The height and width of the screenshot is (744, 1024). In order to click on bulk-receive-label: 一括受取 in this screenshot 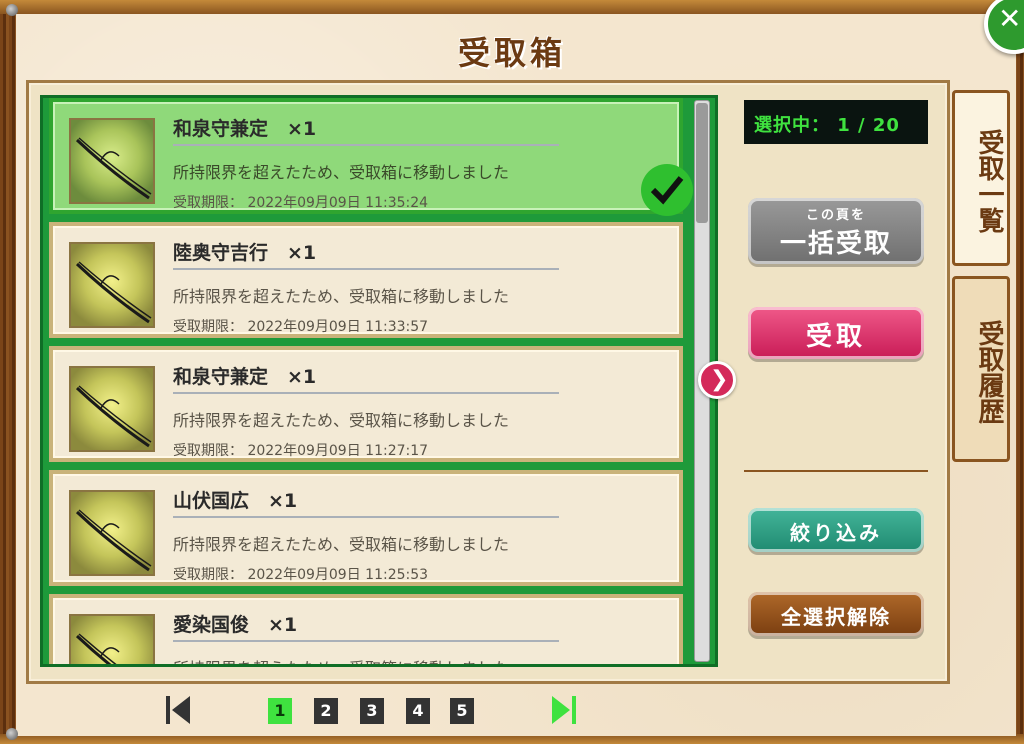, I will do `click(835, 244)`.